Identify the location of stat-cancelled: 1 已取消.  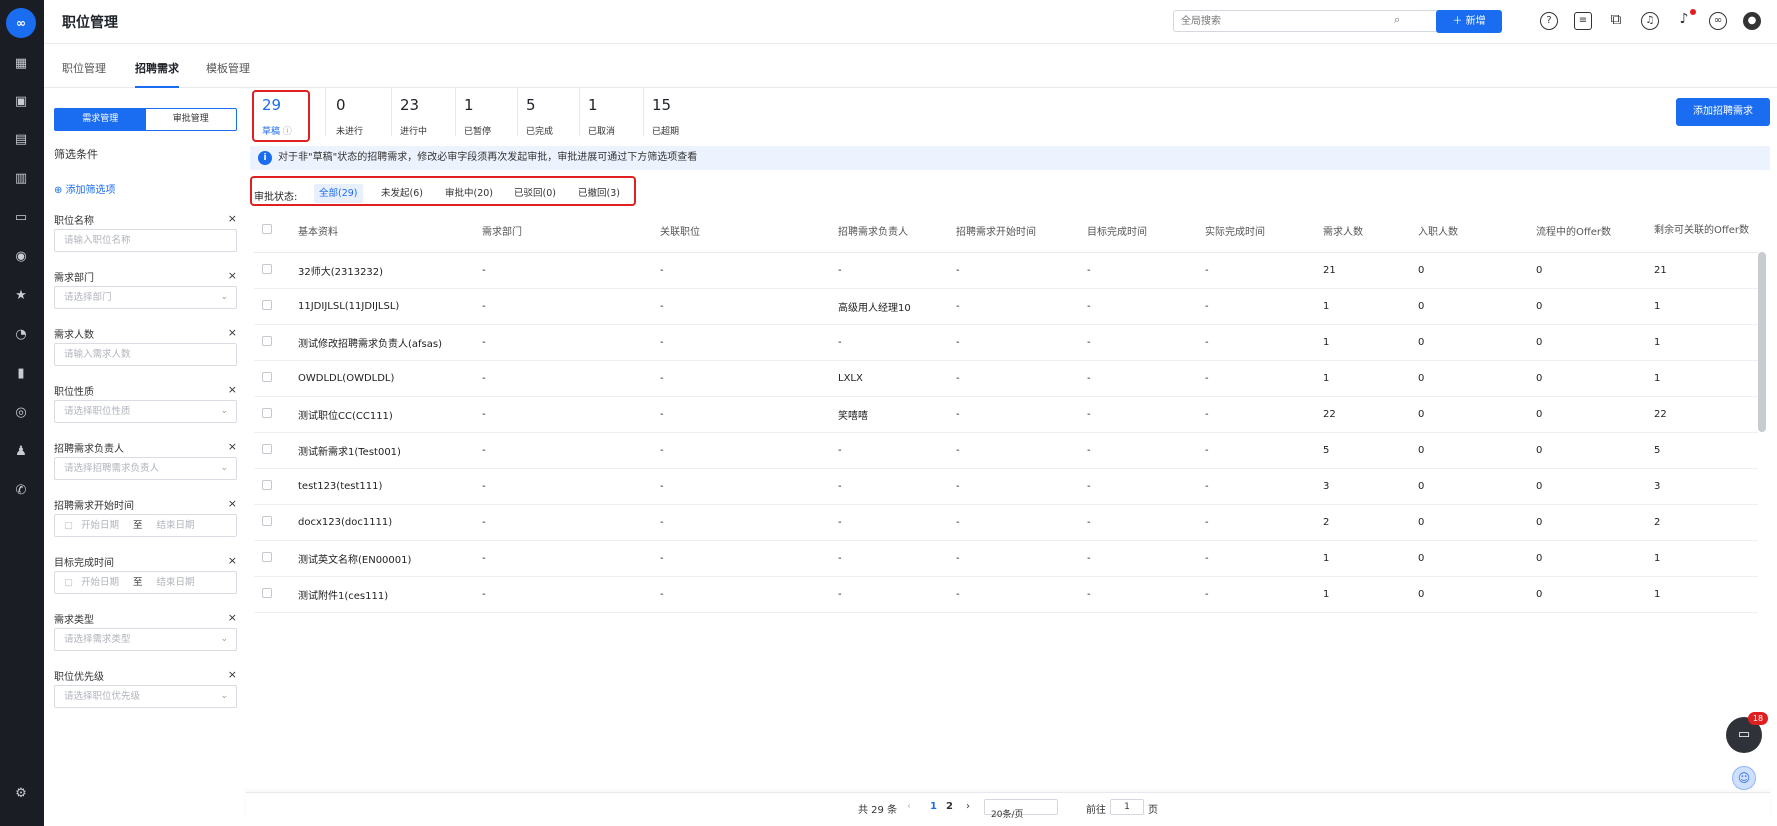
(612, 112).